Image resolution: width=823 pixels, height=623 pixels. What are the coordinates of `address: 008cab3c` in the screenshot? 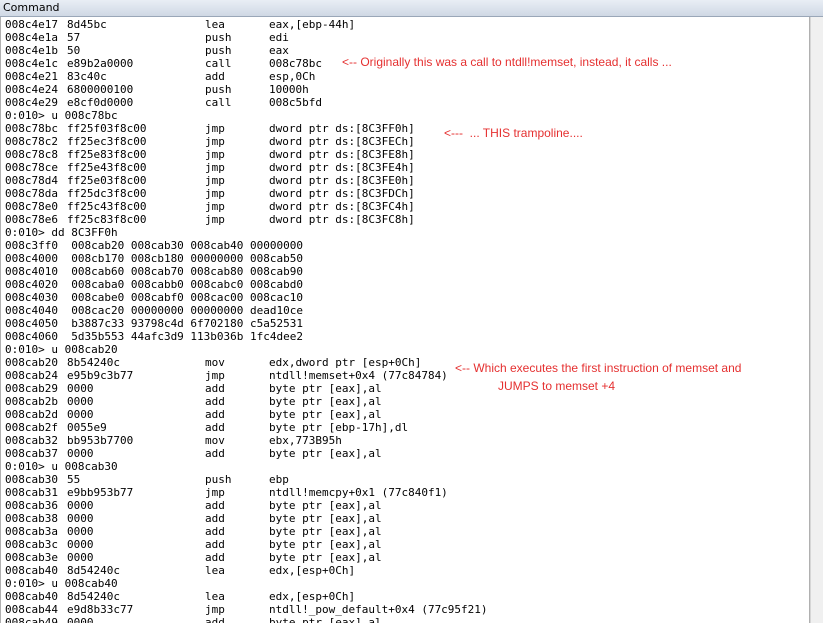 It's located at (31, 544).